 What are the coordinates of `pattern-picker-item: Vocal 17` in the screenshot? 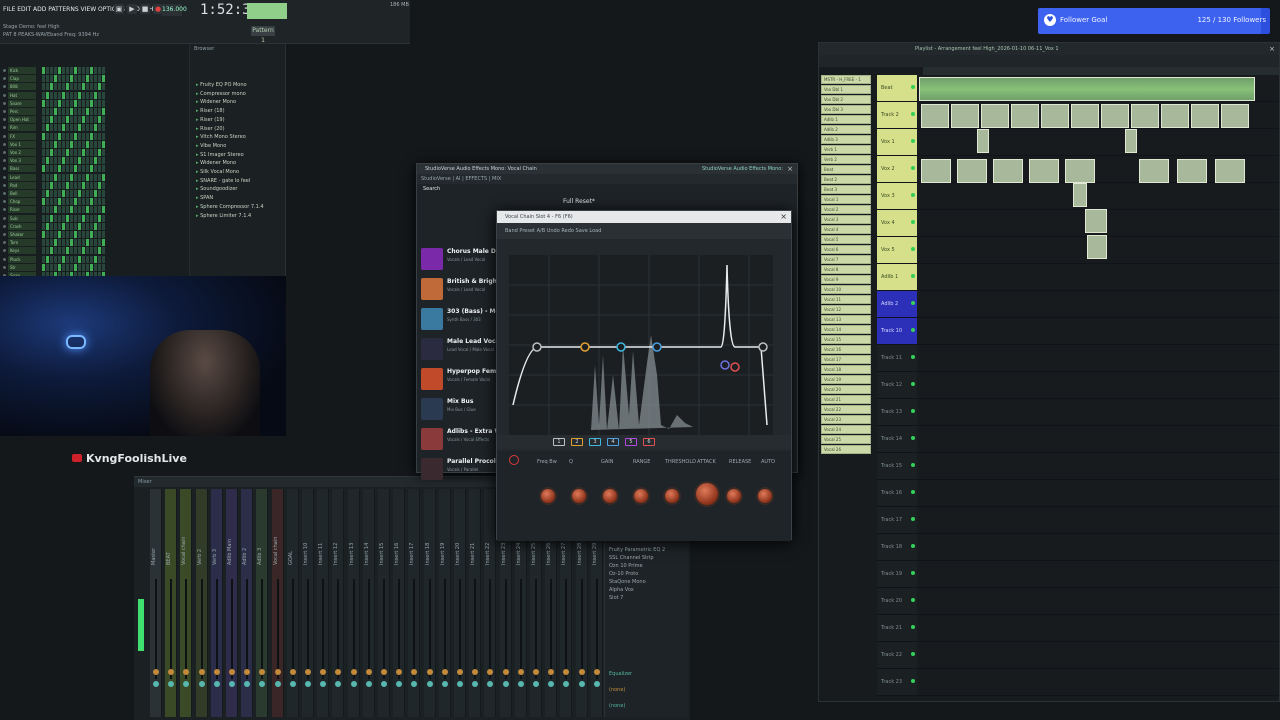 It's located at (846, 359).